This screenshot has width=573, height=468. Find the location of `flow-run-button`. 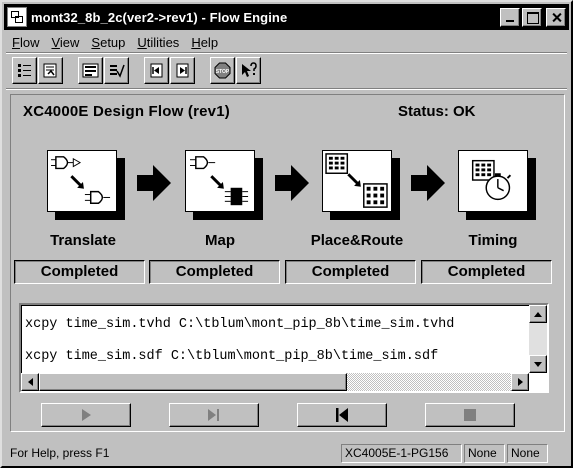

flow-run-button is located at coordinates (24, 70).